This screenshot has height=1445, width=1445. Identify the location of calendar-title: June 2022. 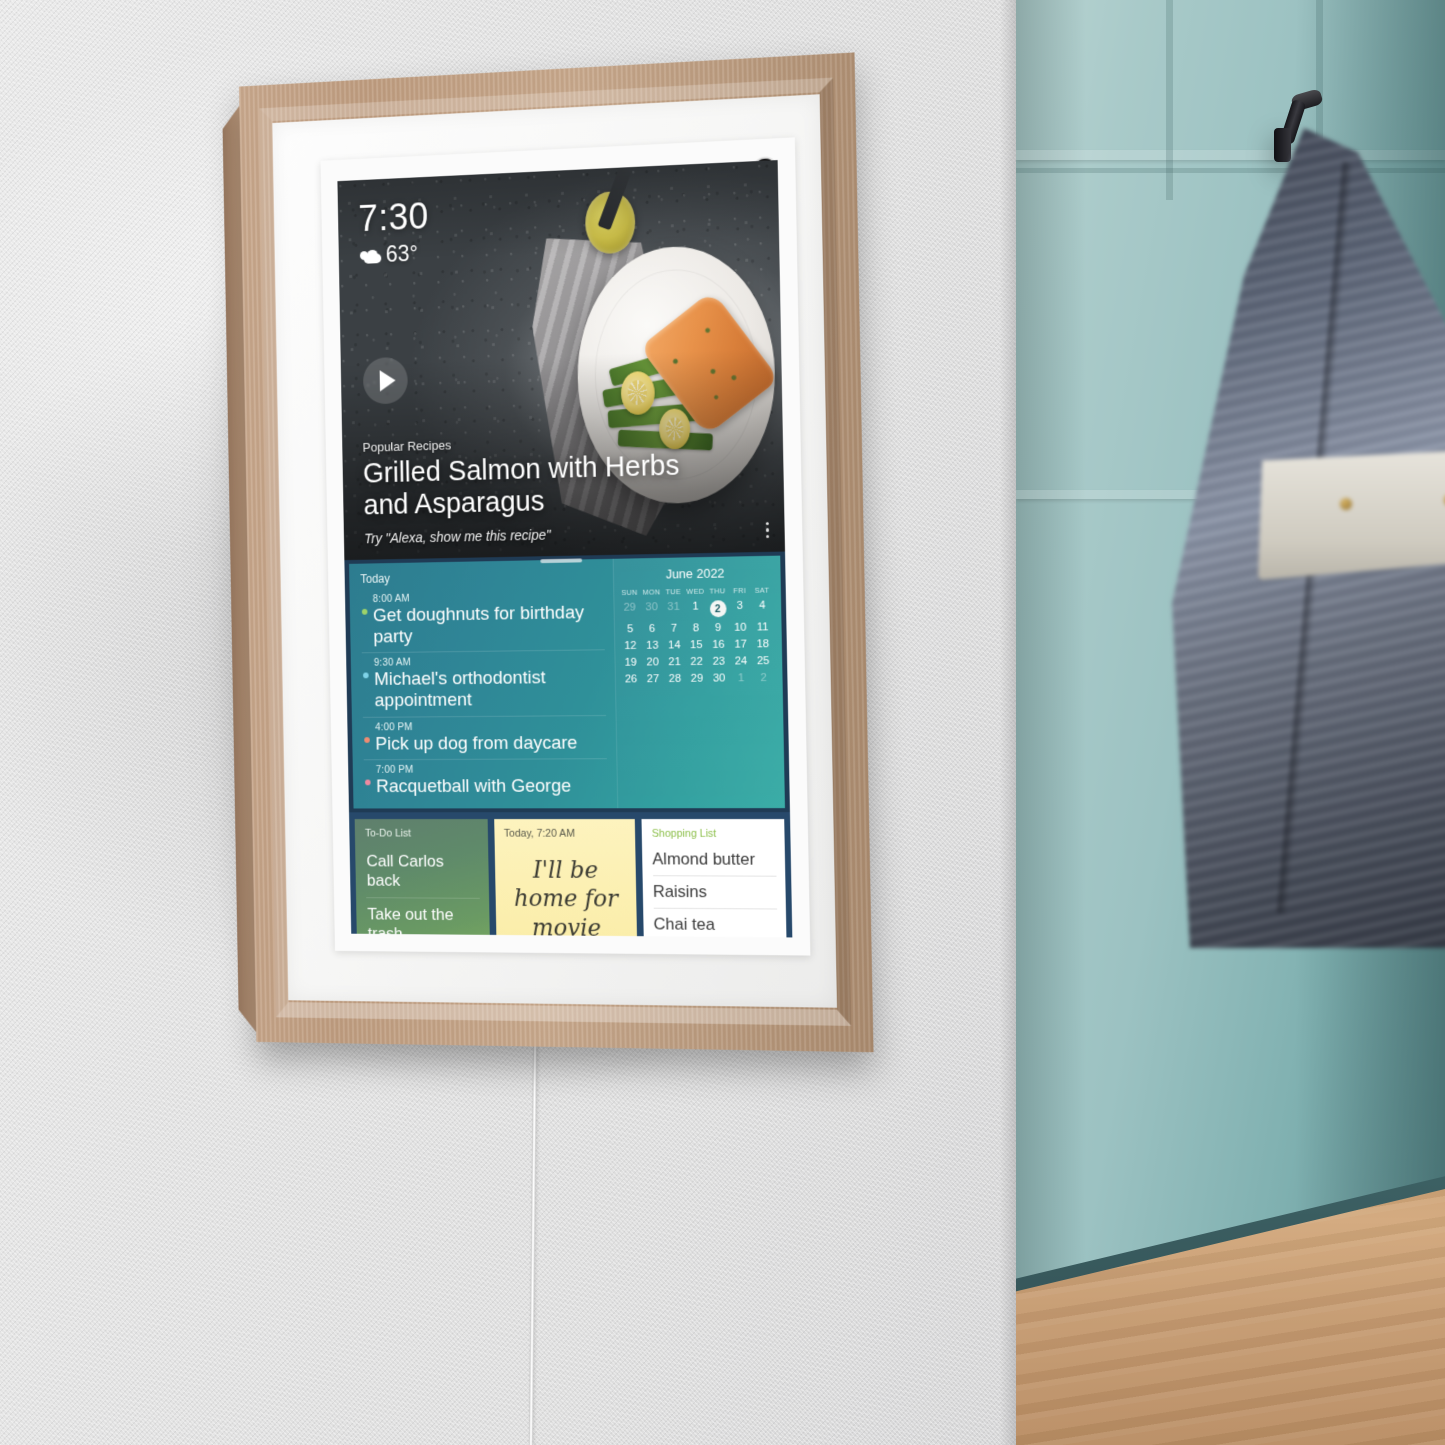
(695, 573).